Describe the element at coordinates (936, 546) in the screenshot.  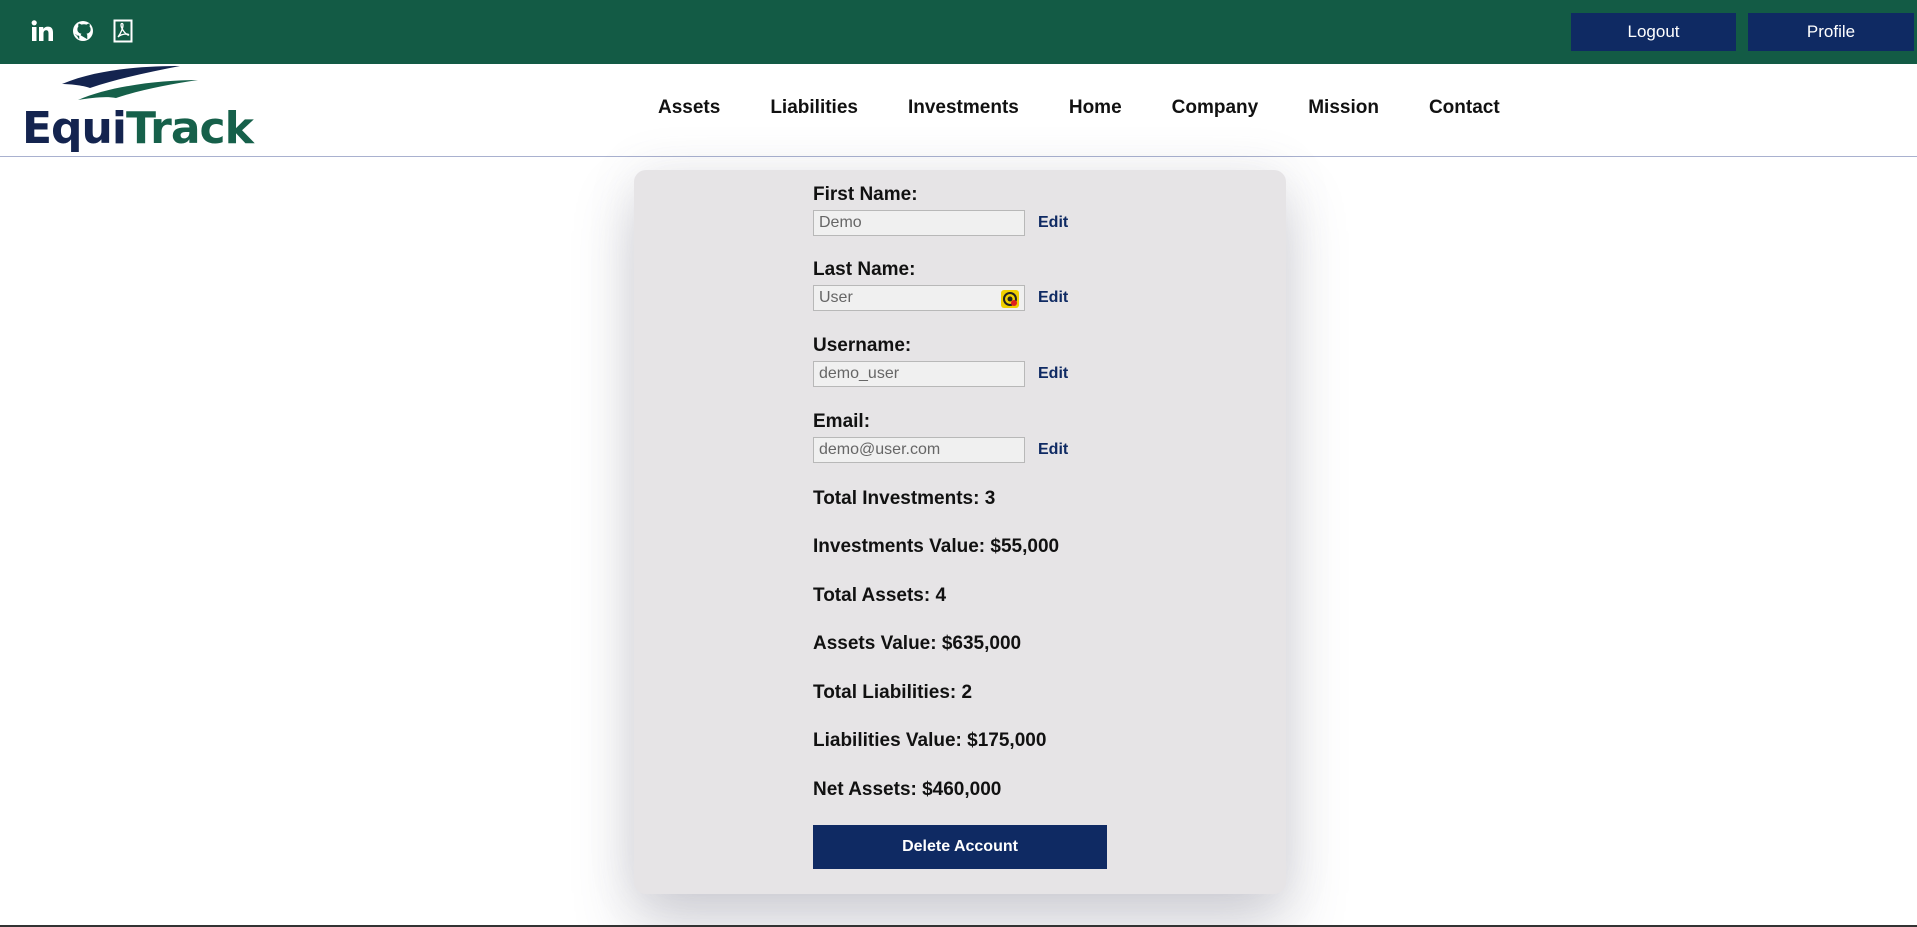
I see `investments-value: Investments Value: $55,000` at that location.